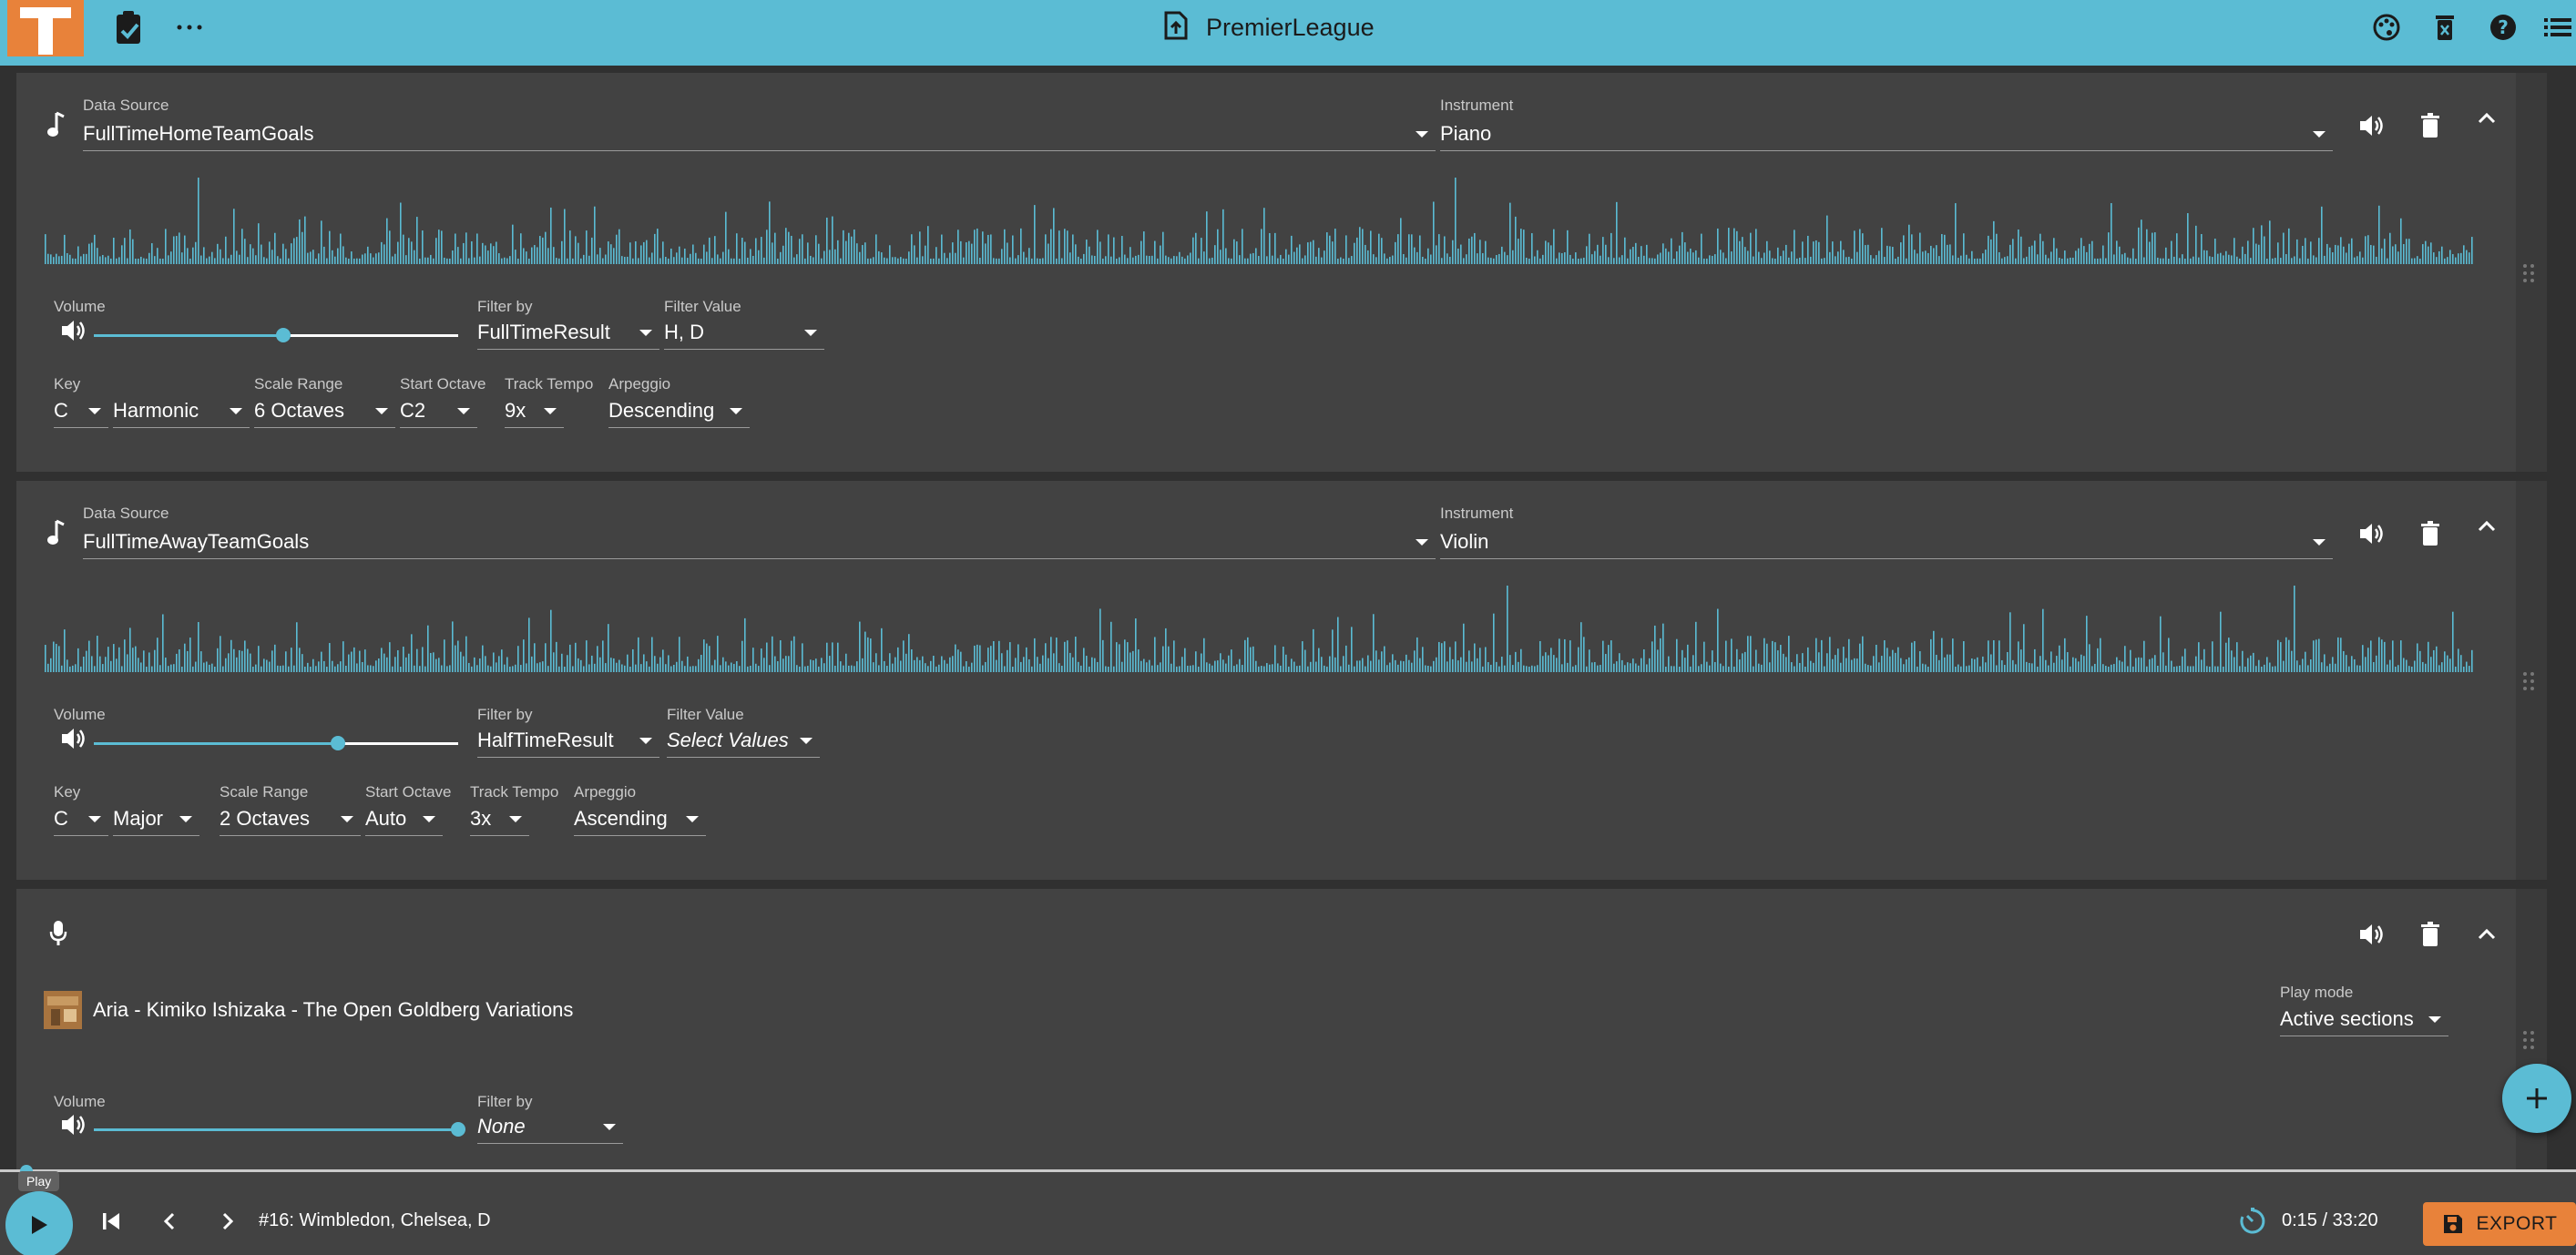 Image resolution: width=2576 pixels, height=1255 pixels. I want to click on data-source-select: FullTimeHomeTeamGoals, so click(759, 134).